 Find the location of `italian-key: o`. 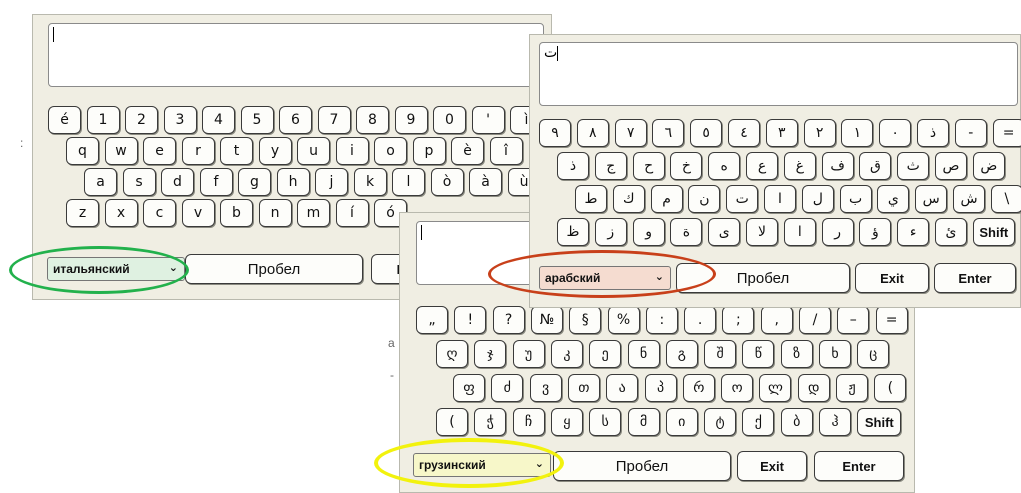

italian-key: o is located at coordinates (390, 151).